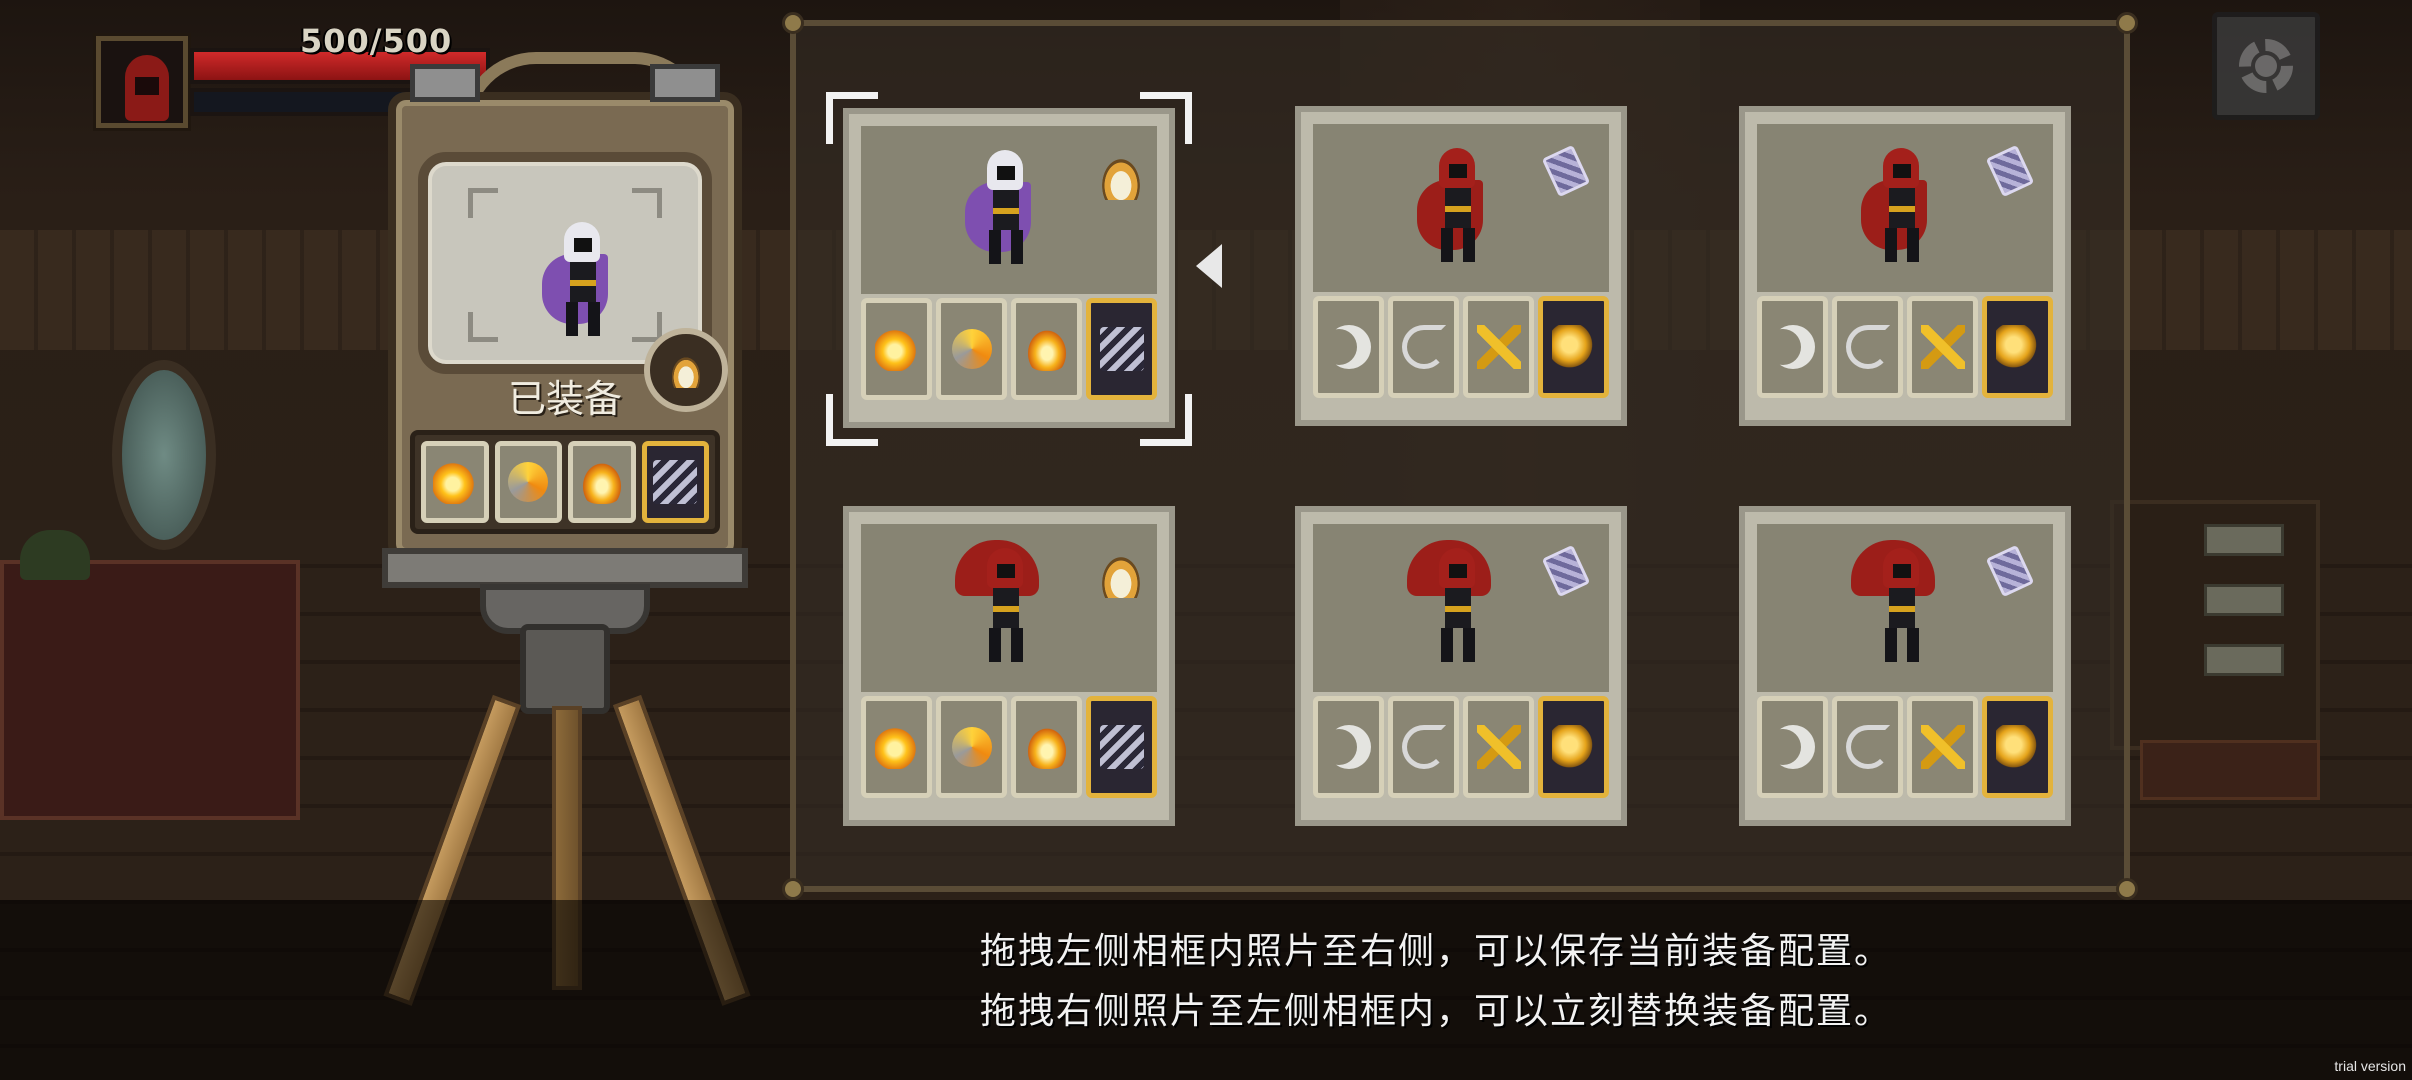  I want to click on chest, so click(2230, 770).